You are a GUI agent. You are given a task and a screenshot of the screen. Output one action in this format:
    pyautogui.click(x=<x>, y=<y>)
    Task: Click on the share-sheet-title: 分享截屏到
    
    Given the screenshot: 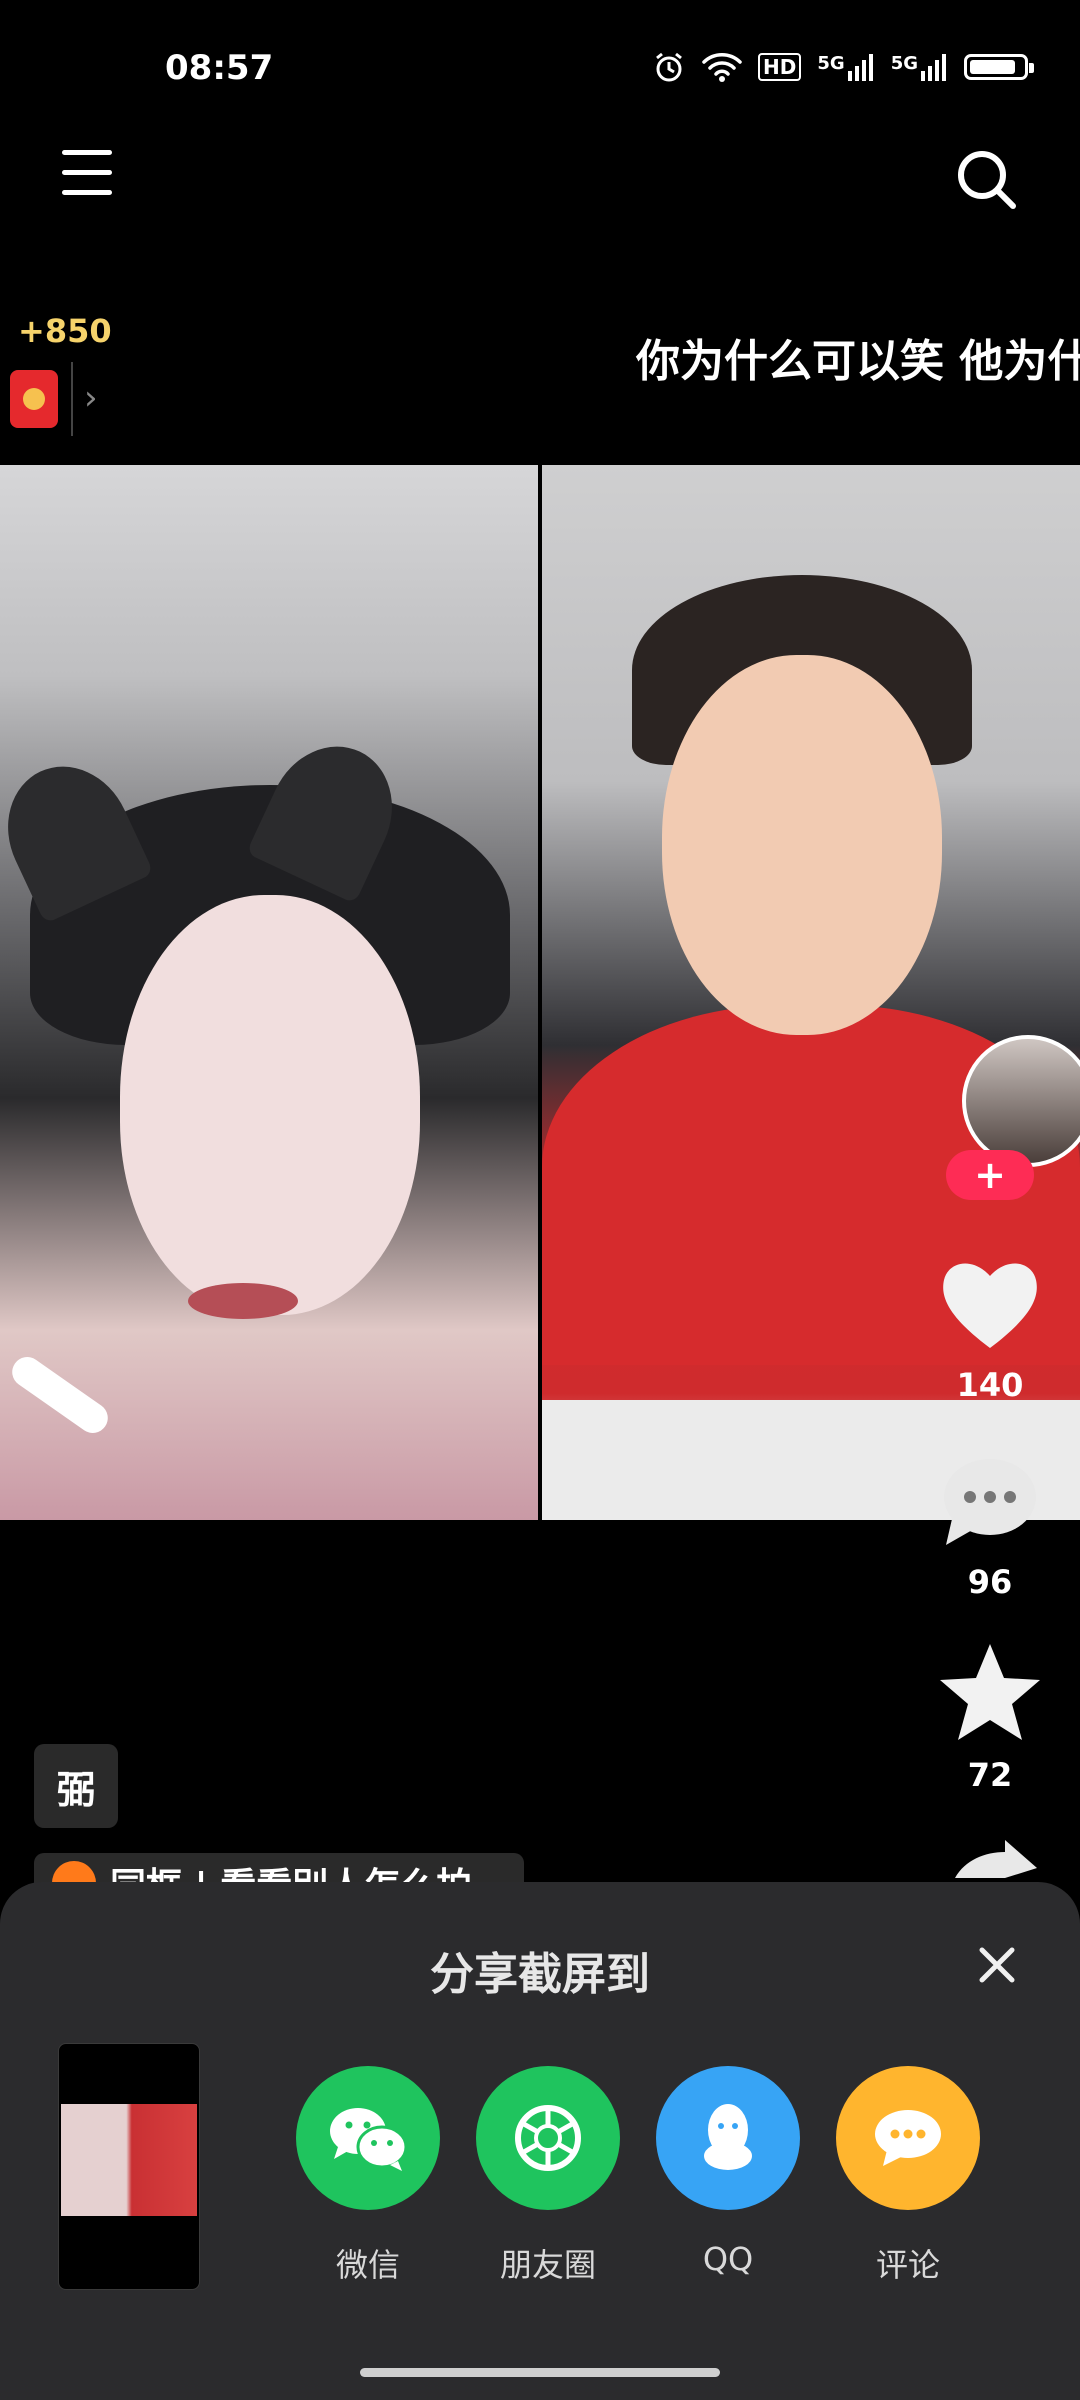 What is the action you would take?
    pyautogui.click(x=540, y=1974)
    